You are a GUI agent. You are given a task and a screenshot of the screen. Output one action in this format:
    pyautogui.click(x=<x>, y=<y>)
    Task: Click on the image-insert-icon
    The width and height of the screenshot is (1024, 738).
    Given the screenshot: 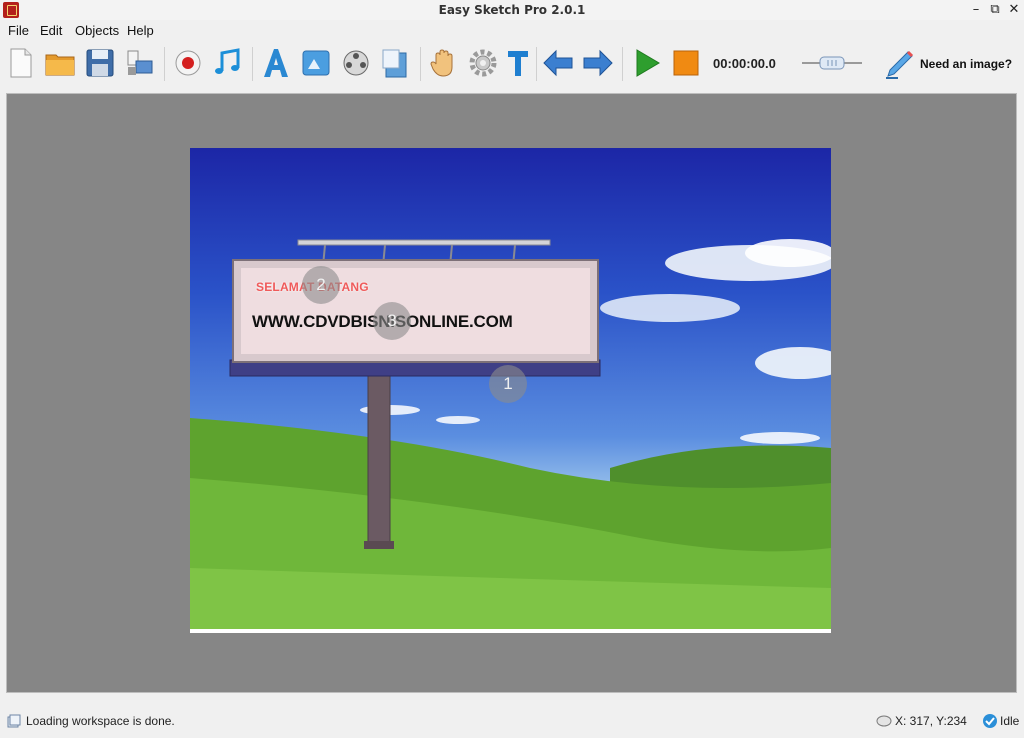 What is the action you would take?
    pyautogui.click(x=316, y=63)
    